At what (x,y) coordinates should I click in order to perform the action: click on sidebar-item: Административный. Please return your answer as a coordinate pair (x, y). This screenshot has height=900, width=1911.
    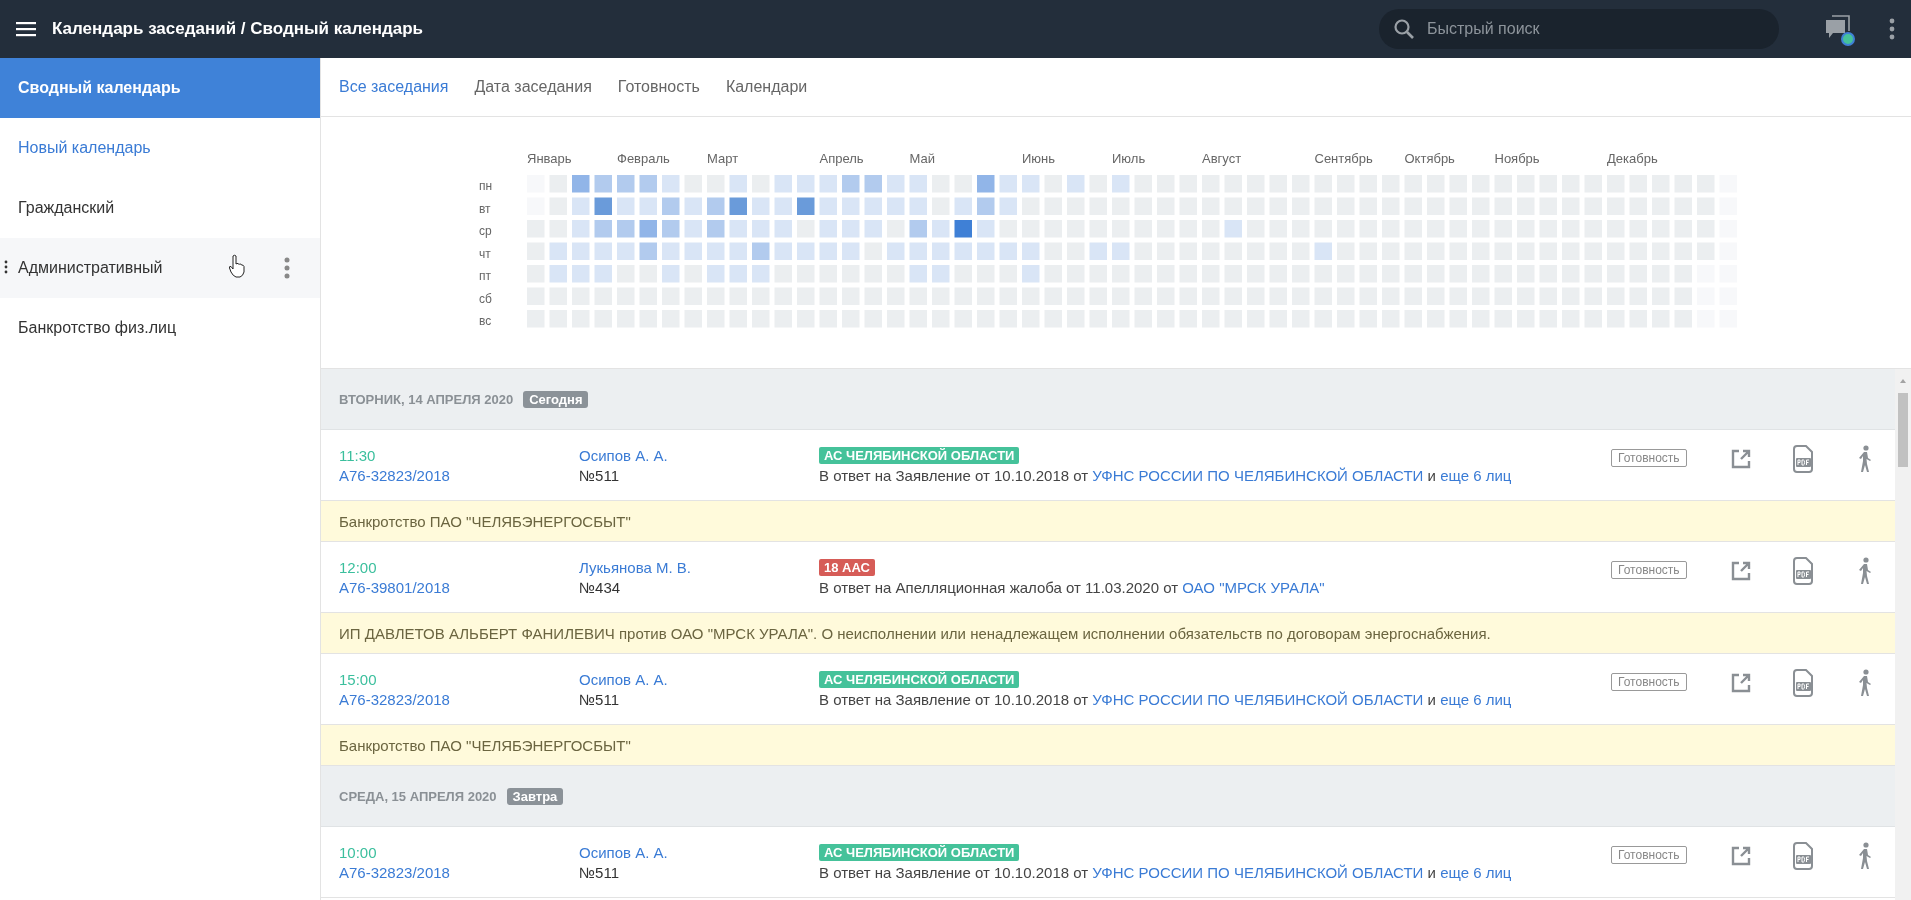
    Looking at the image, I should click on (160, 268).